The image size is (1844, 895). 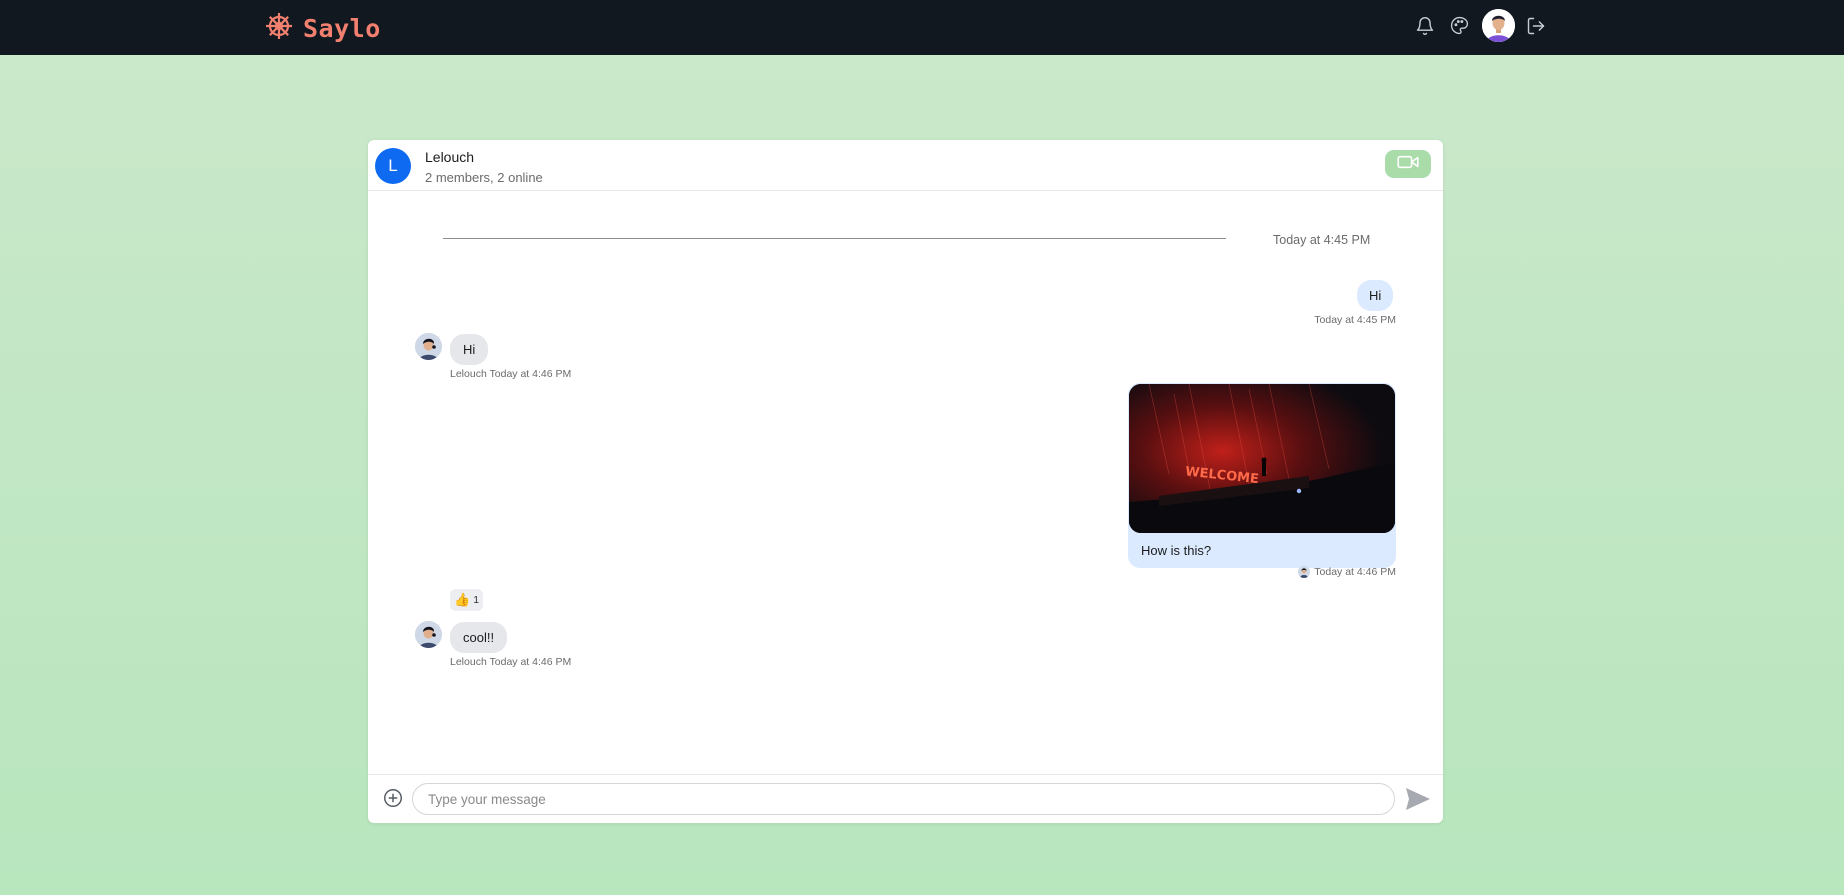 What do you see at coordinates (1536, 26) in the screenshot?
I see `logout-icon` at bounding box center [1536, 26].